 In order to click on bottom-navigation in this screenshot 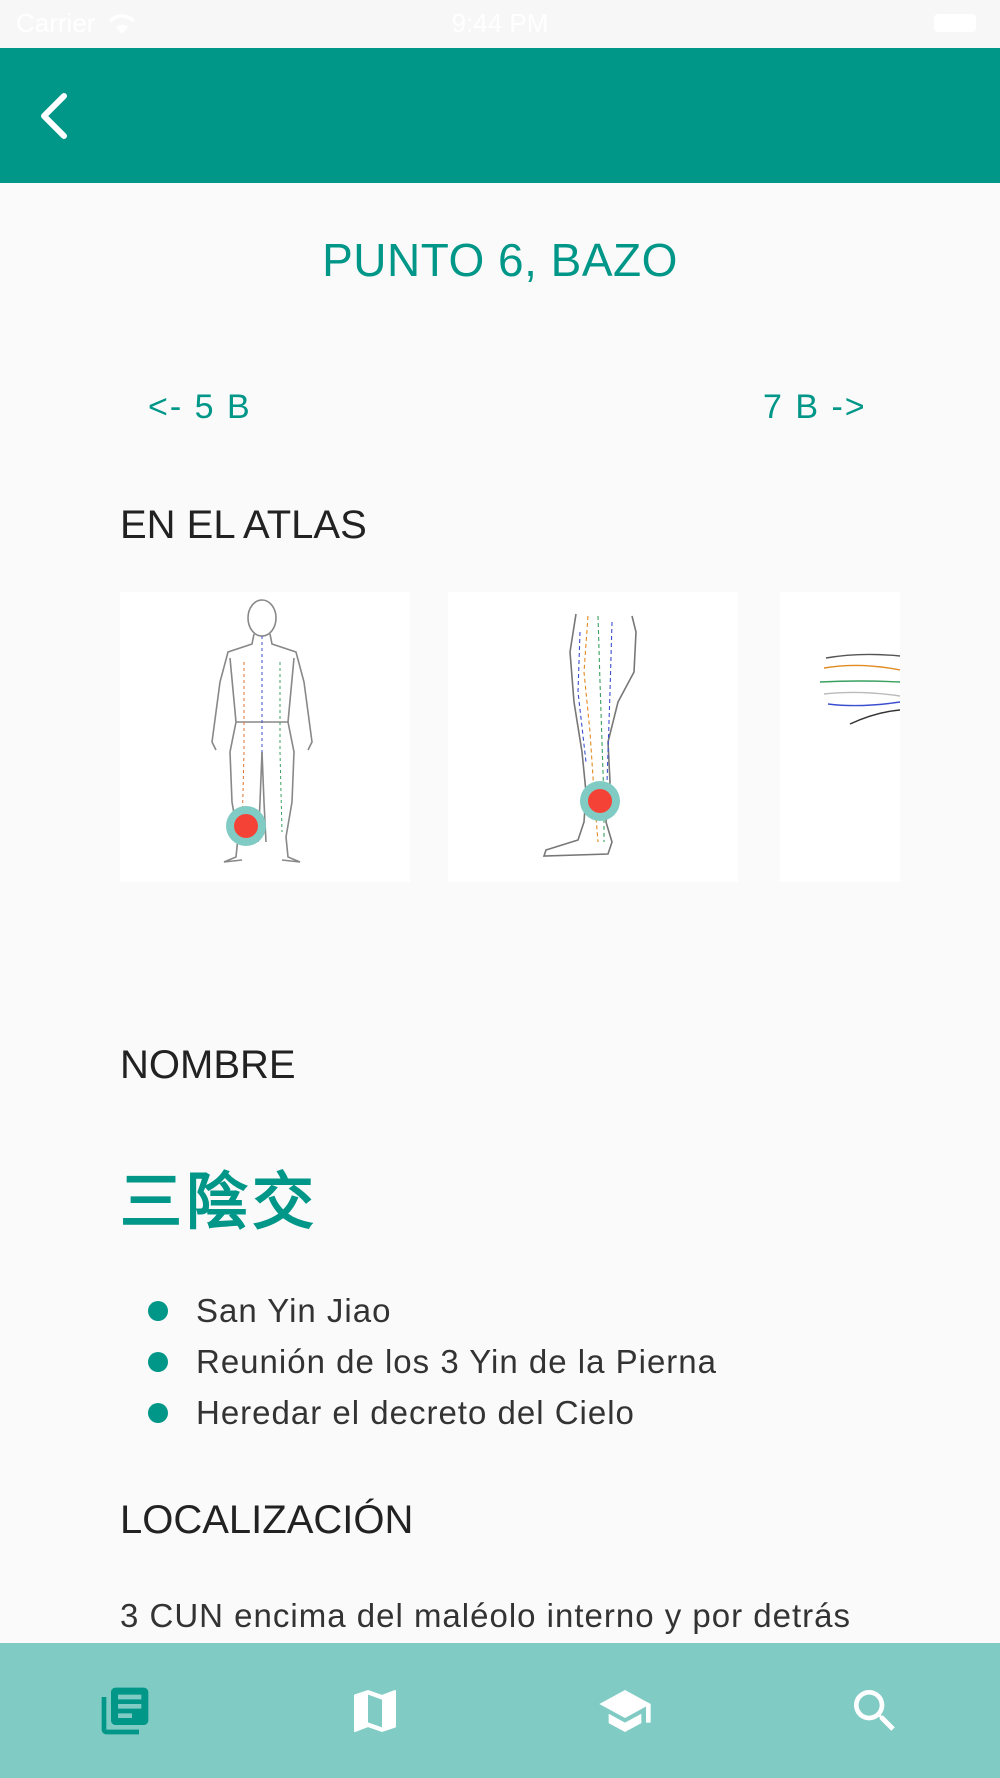, I will do `click(500, 1710)`.